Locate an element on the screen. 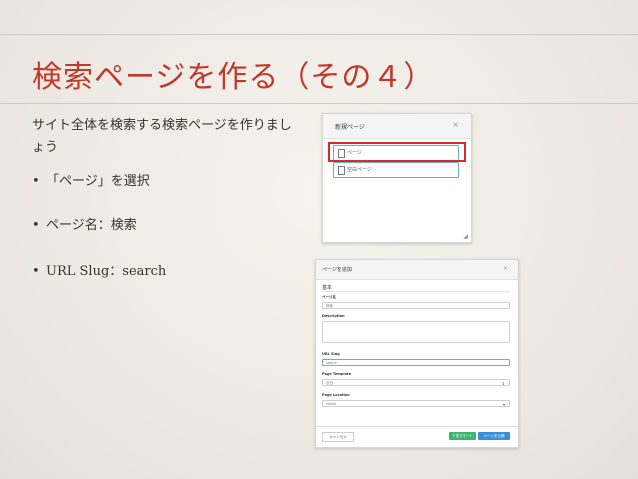  select-caret-icon: ⇕ is located at coordinates (503, 383).